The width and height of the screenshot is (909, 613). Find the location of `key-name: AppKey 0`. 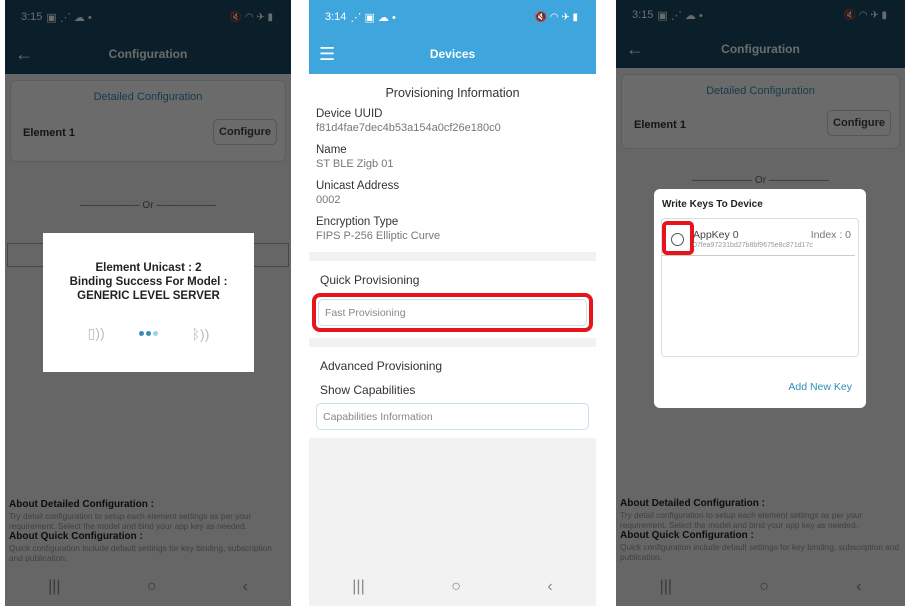

key-name: AppKey 0 is located at coordinates (716, 235).